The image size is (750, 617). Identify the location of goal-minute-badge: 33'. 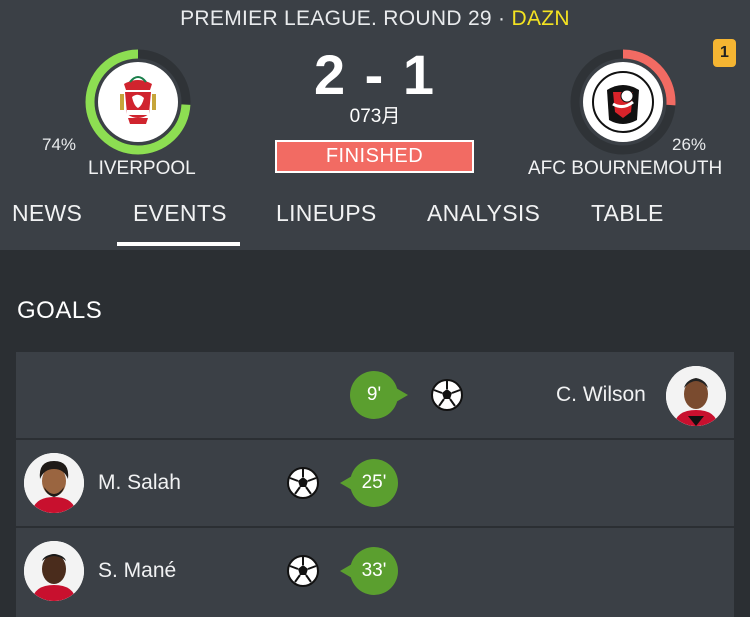
(369, 571).